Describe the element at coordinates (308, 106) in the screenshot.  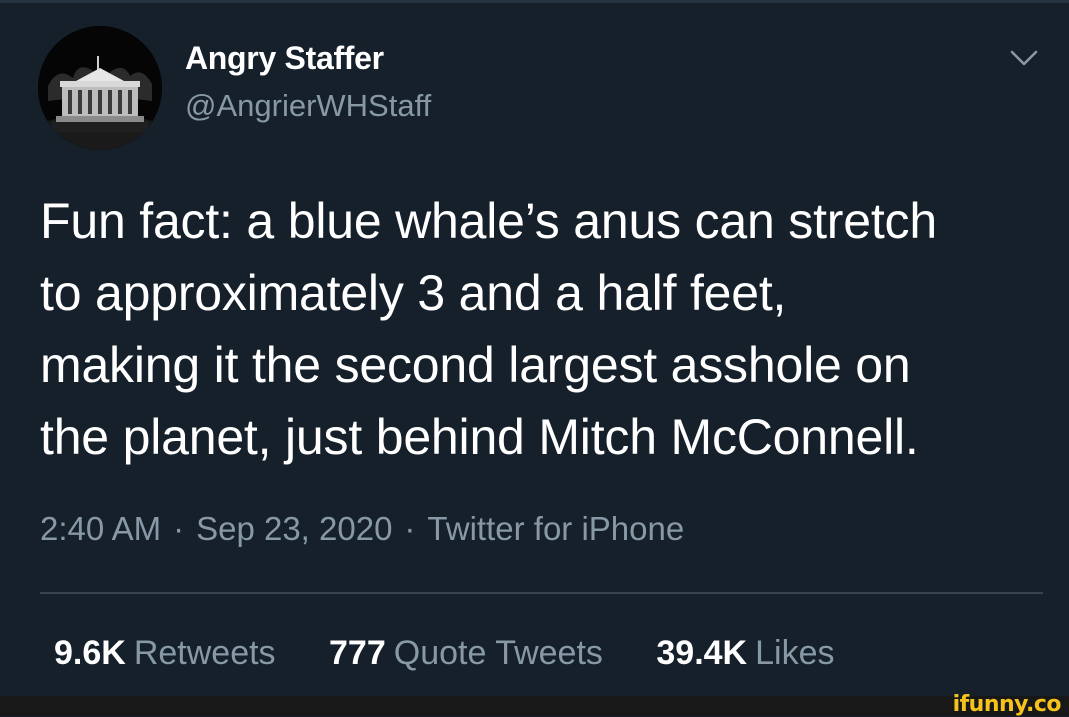
I see `author-handle: @AngrierWHStaff` at that location.